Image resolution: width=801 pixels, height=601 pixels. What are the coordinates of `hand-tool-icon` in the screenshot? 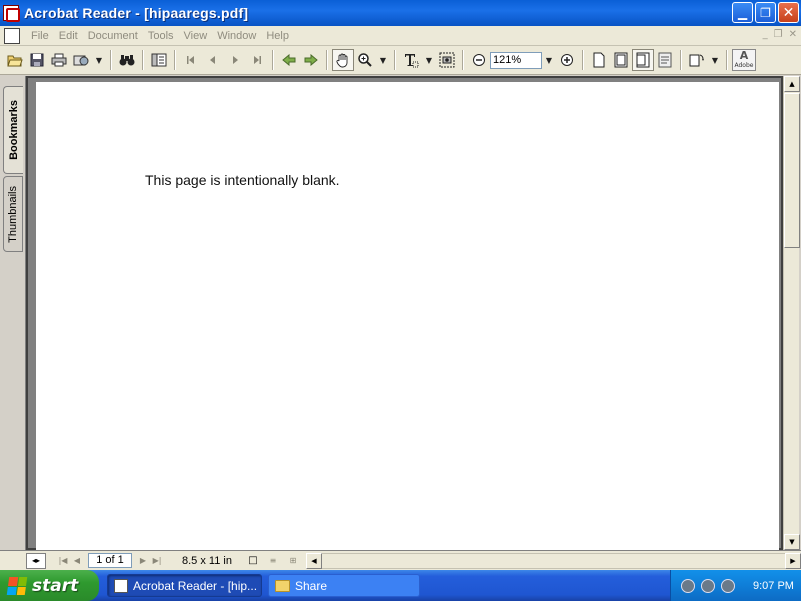 It's located at (343, 60).